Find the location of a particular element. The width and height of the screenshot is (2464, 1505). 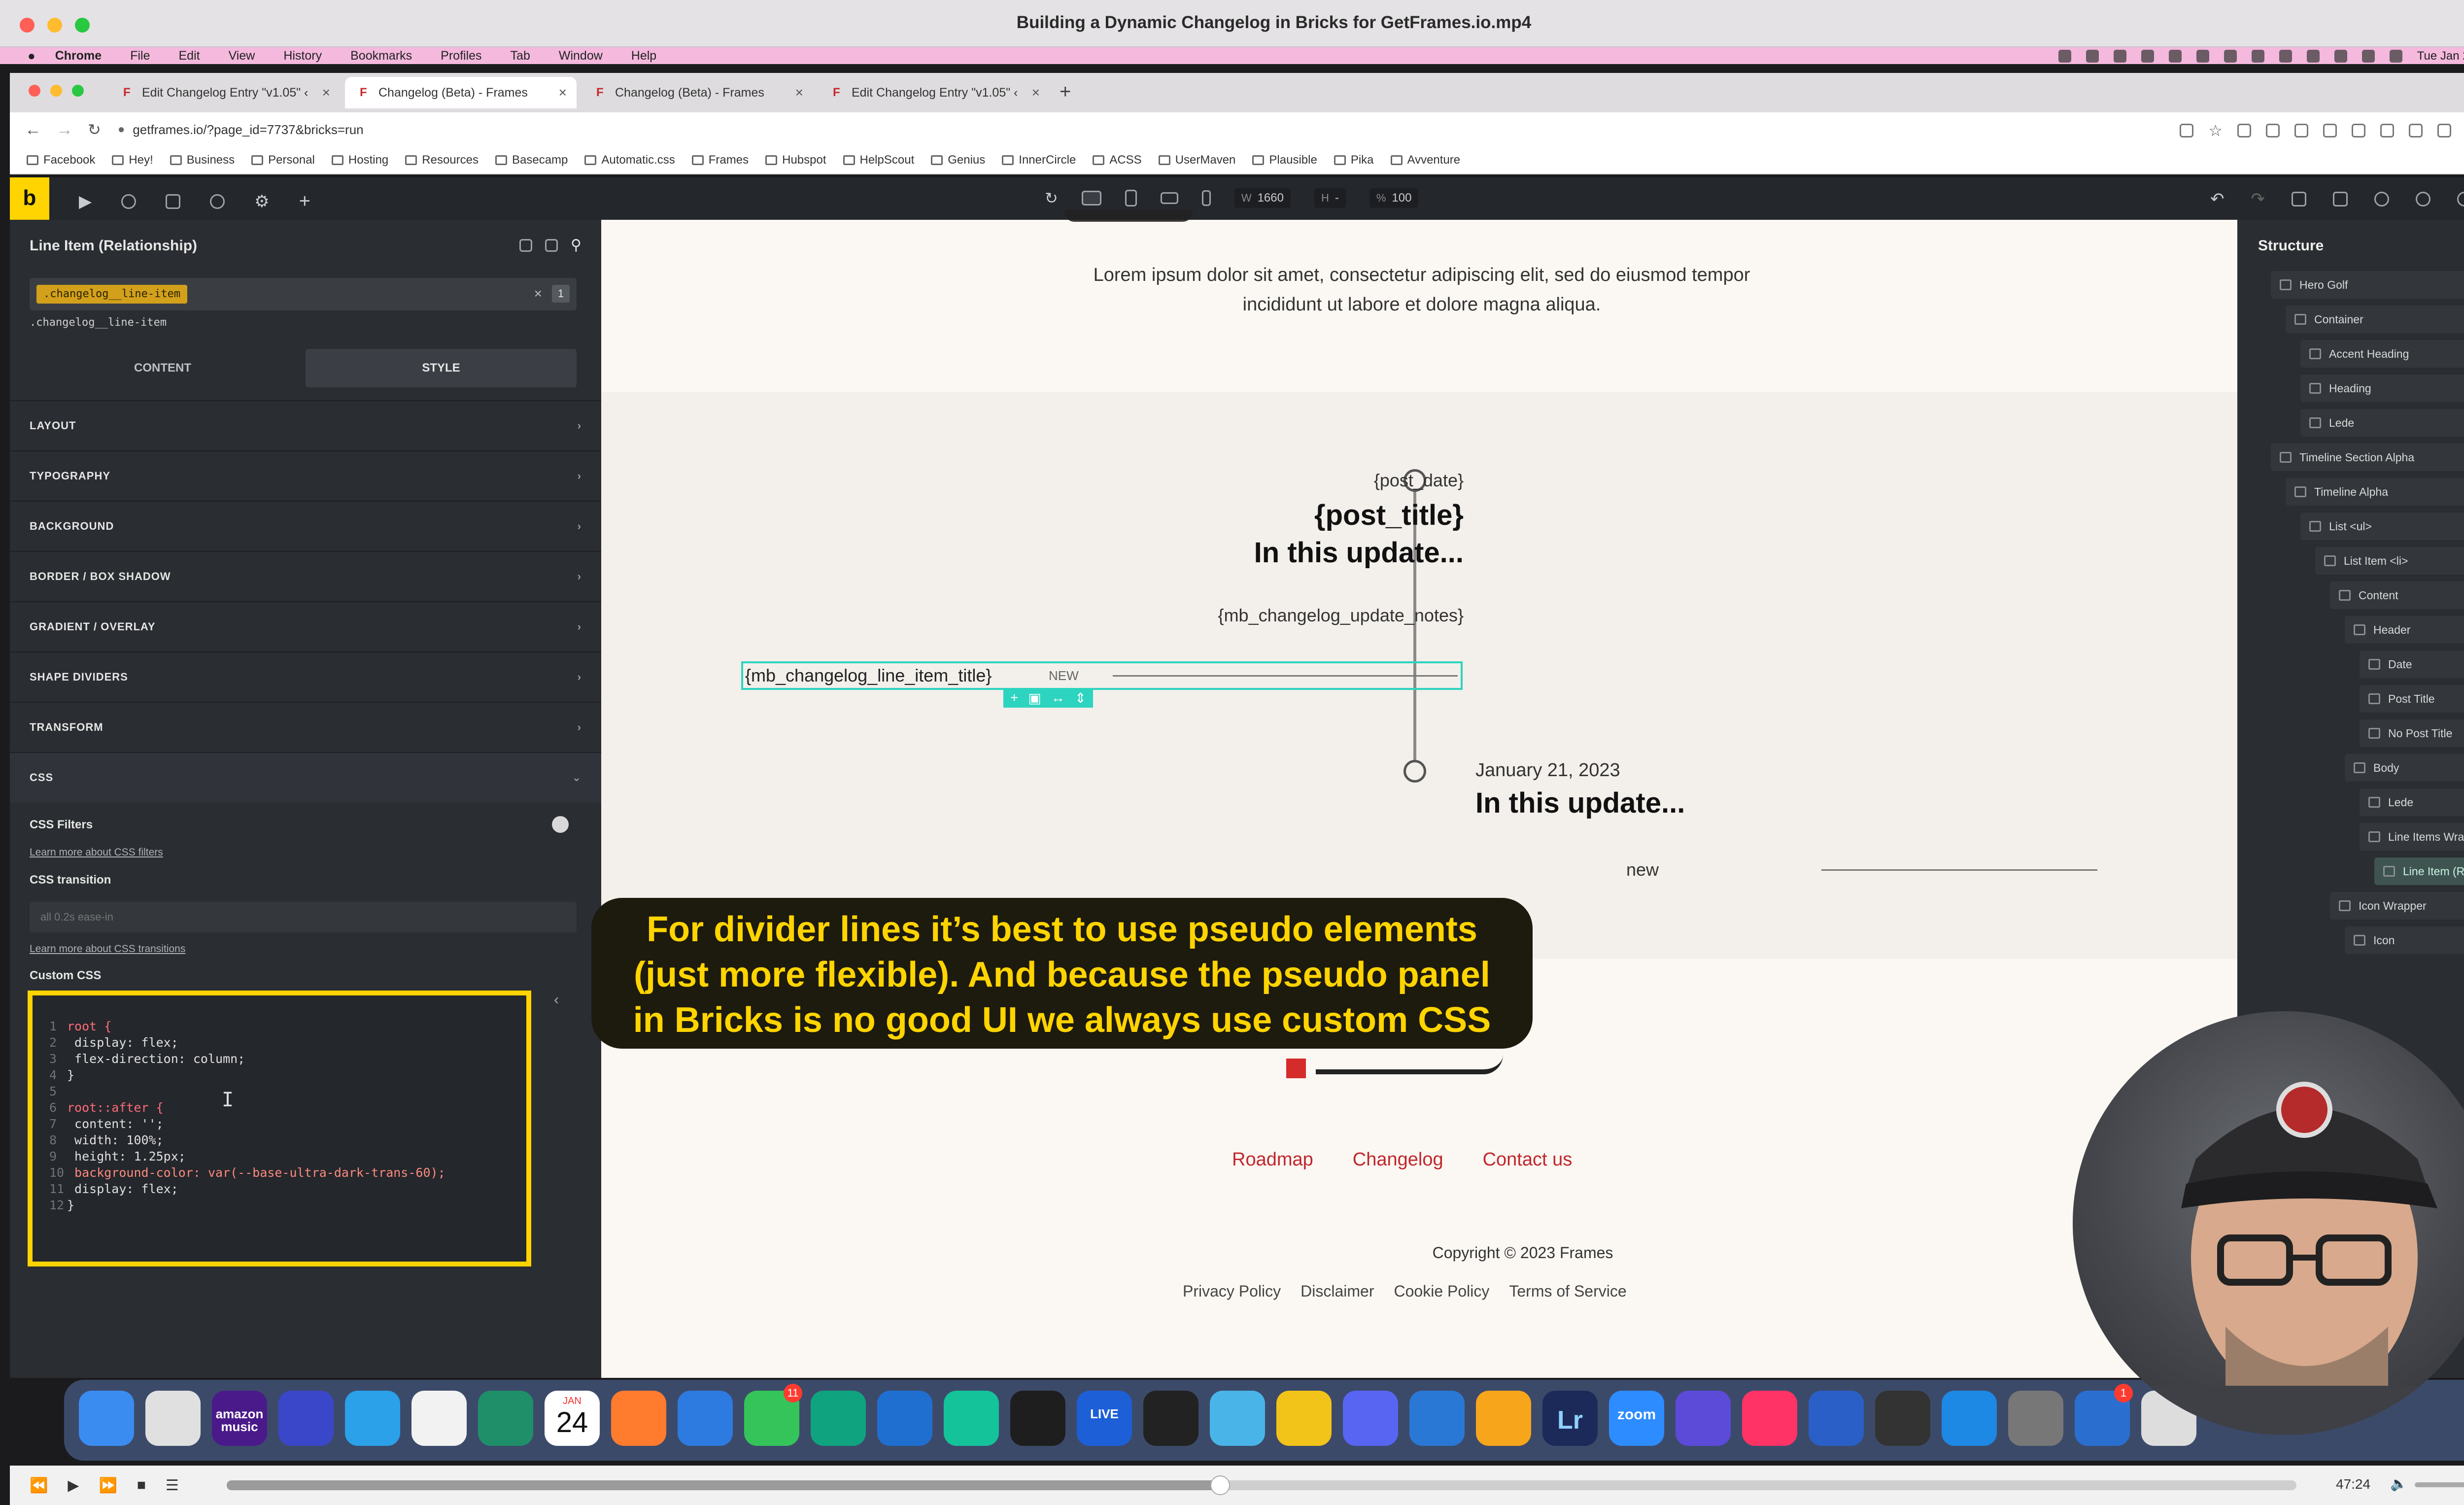

section-typography: TYPOGRAPHY › is located at coordinates (305, 475).